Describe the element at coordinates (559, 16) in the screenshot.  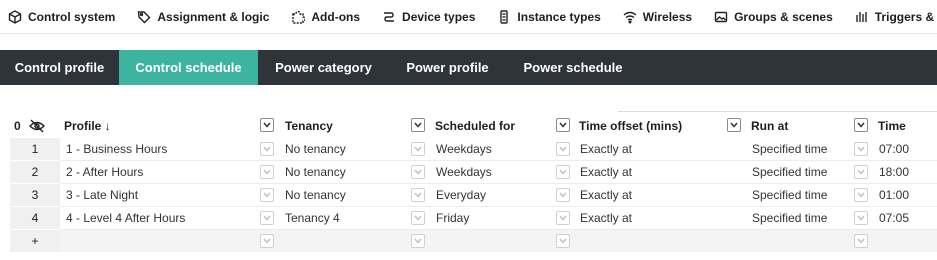
I see `nav-label: Instance types` at that location.